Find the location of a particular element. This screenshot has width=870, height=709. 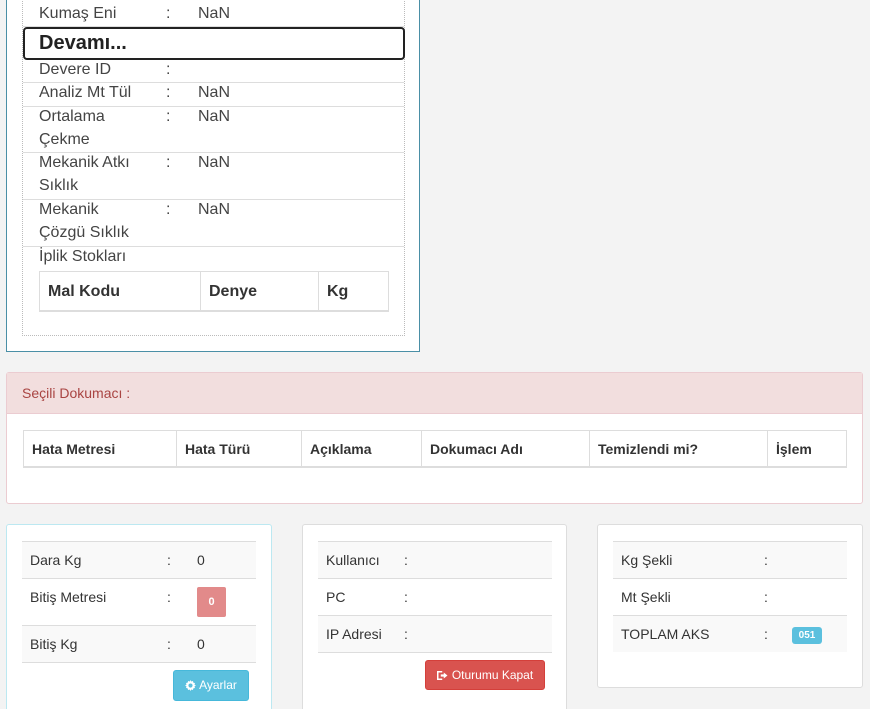

kumas-eni-value: NaN is located at coordinates (214, 13).